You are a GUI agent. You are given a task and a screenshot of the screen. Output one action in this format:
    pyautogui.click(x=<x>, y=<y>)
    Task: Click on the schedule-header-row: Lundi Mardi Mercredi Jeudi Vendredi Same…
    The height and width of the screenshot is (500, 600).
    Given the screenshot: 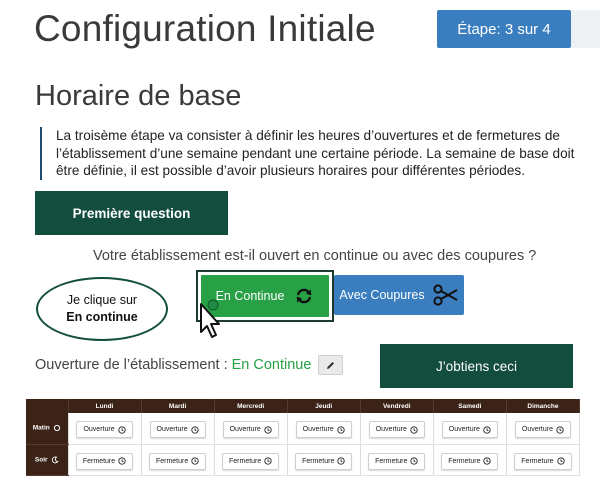 What is the action you would take?
    pyautogui.click(x=303, y=406)
    